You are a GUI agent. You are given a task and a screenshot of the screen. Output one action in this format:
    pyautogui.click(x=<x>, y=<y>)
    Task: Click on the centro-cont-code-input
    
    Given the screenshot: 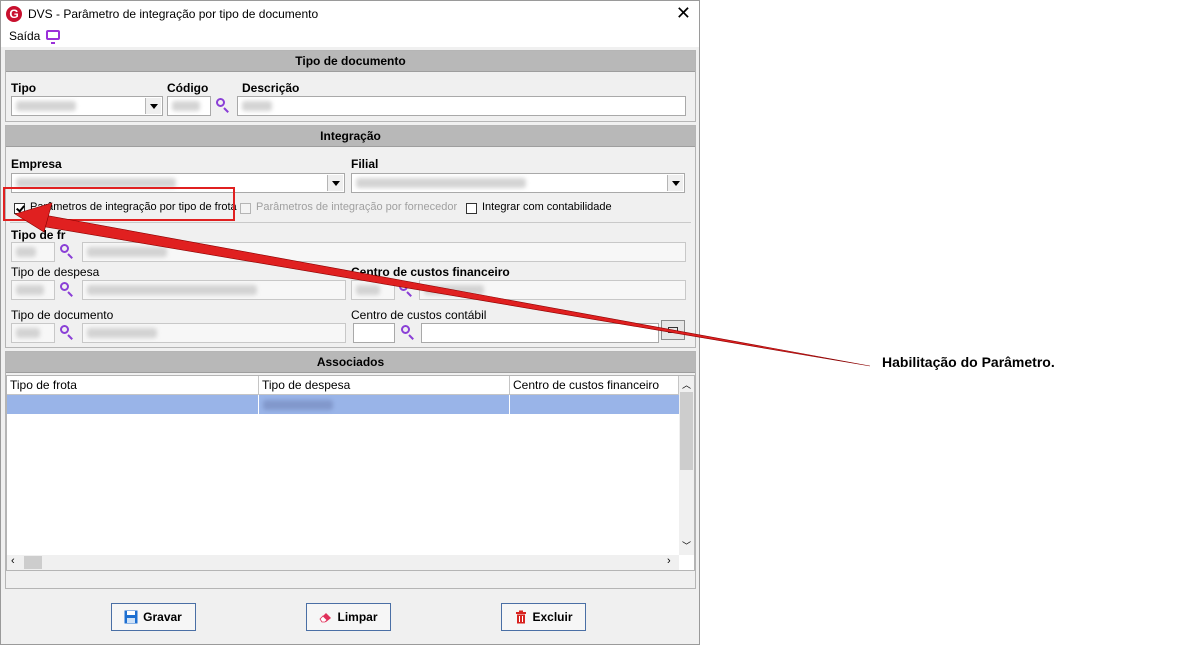 What is the action you would take?
    pyautogui.click(x=374, y=333)
    